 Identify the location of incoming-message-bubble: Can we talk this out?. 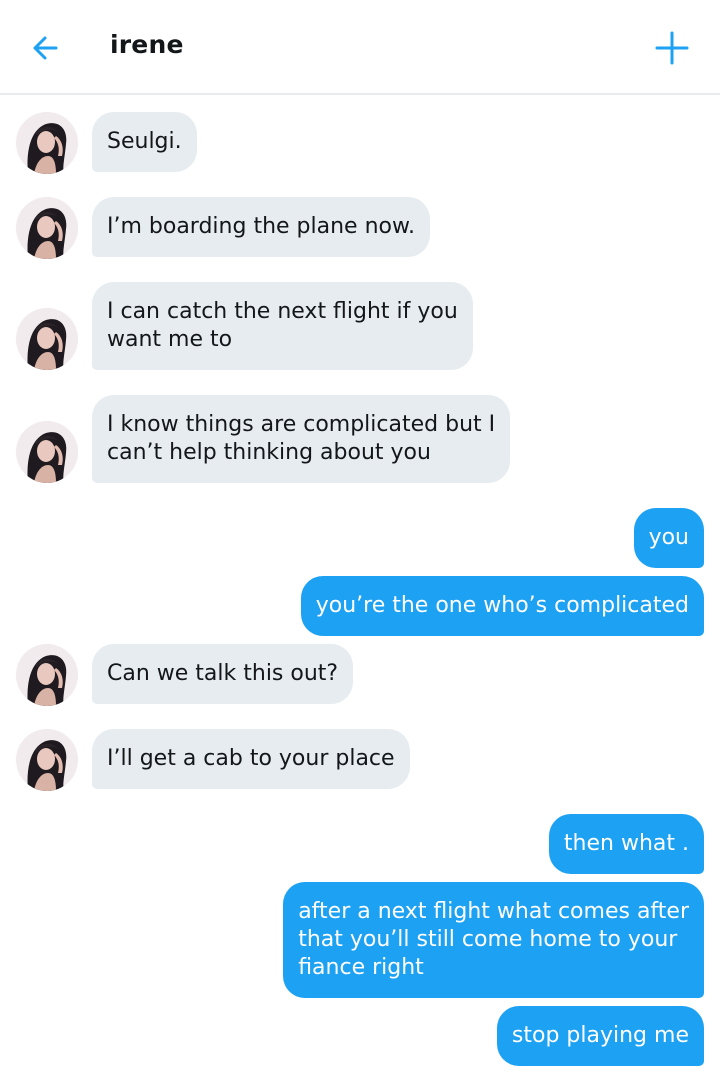
(223, 674).